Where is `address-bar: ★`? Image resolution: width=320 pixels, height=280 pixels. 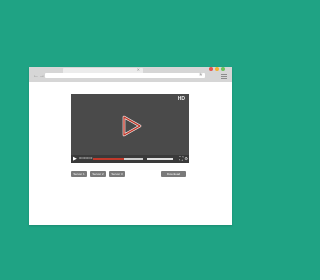
address-bar: ★ is located at coordinates (125, 75).